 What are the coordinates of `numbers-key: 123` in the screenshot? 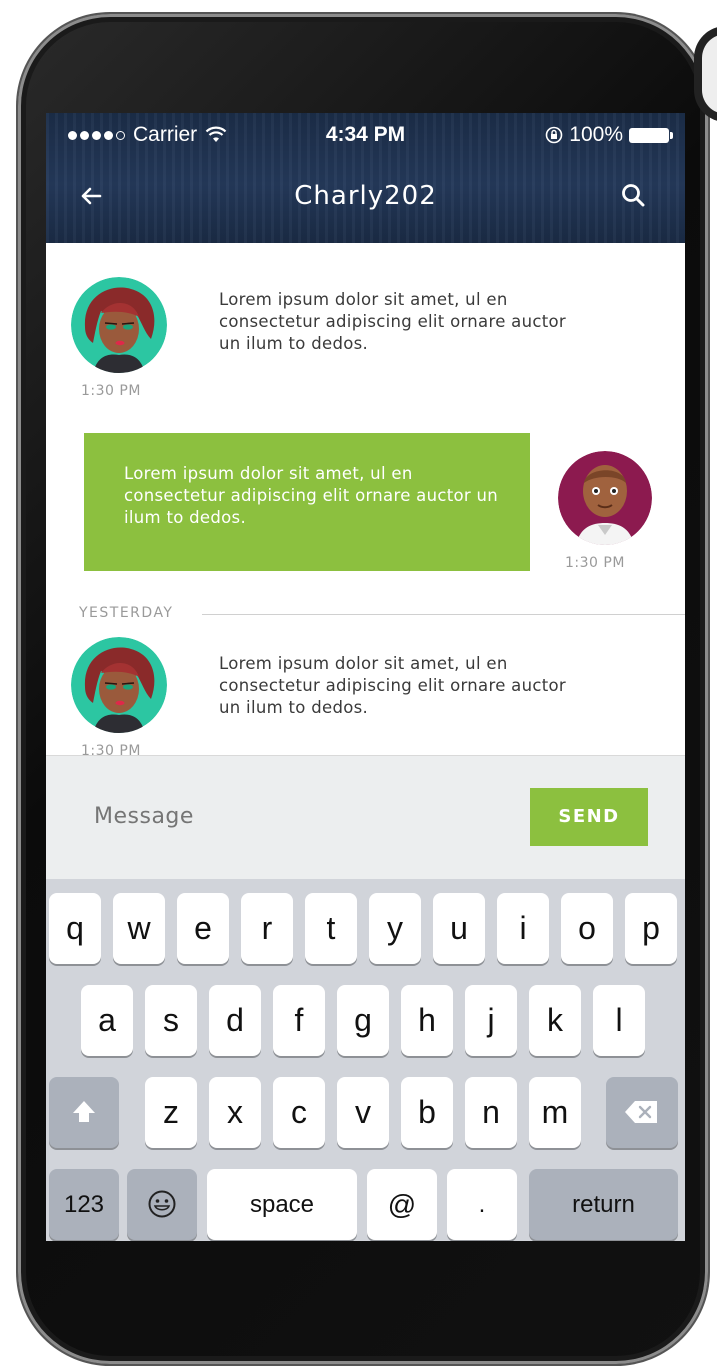 It's located at (84, 1204).